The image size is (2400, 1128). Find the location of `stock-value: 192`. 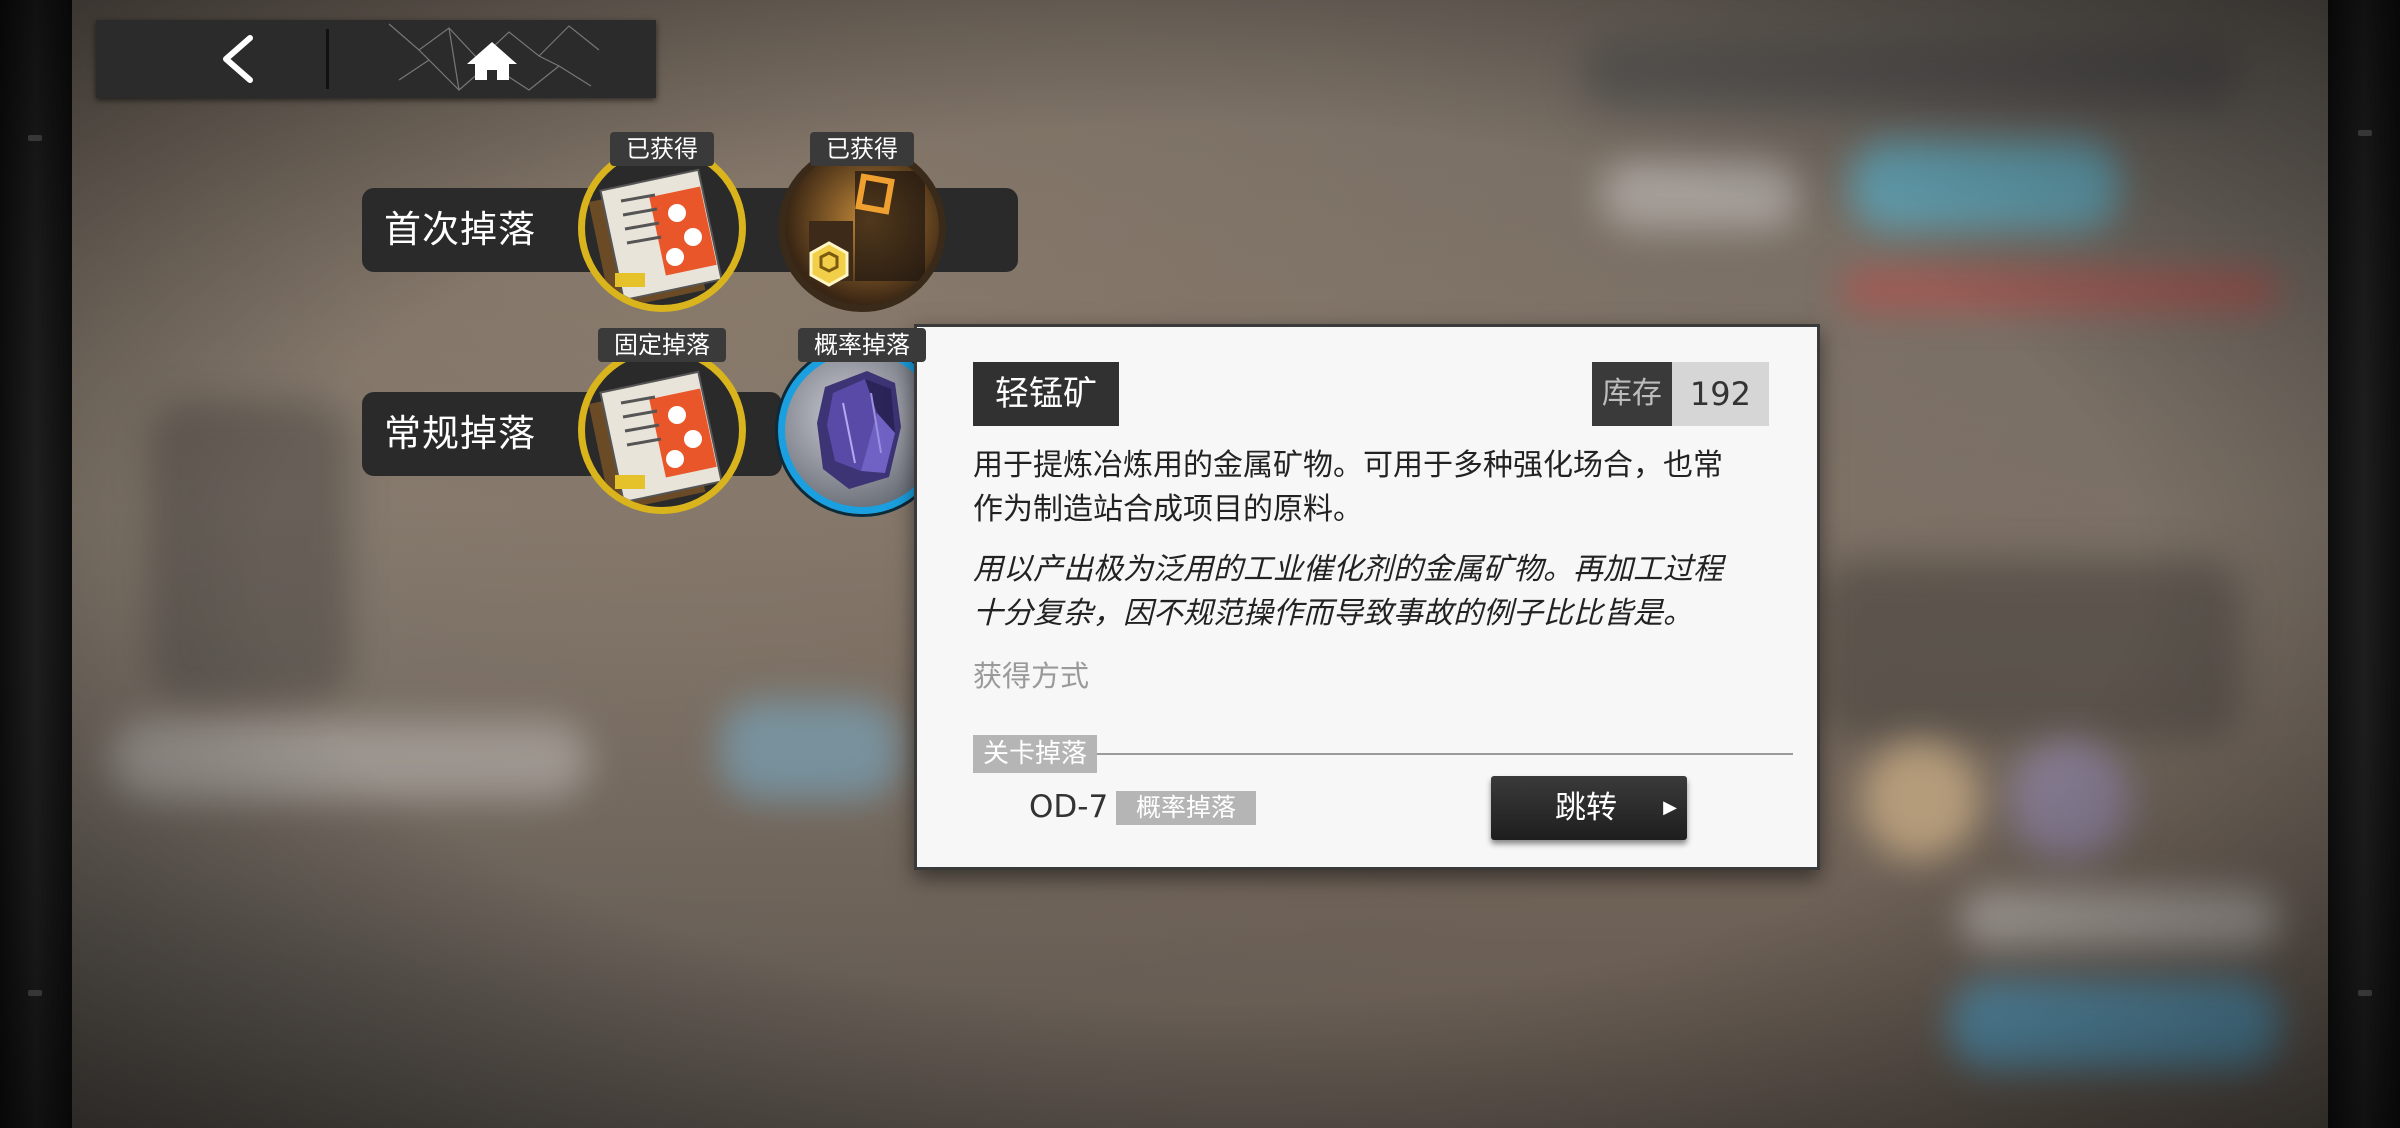

stock-value: 192 is located at coordinates (1720, 394).